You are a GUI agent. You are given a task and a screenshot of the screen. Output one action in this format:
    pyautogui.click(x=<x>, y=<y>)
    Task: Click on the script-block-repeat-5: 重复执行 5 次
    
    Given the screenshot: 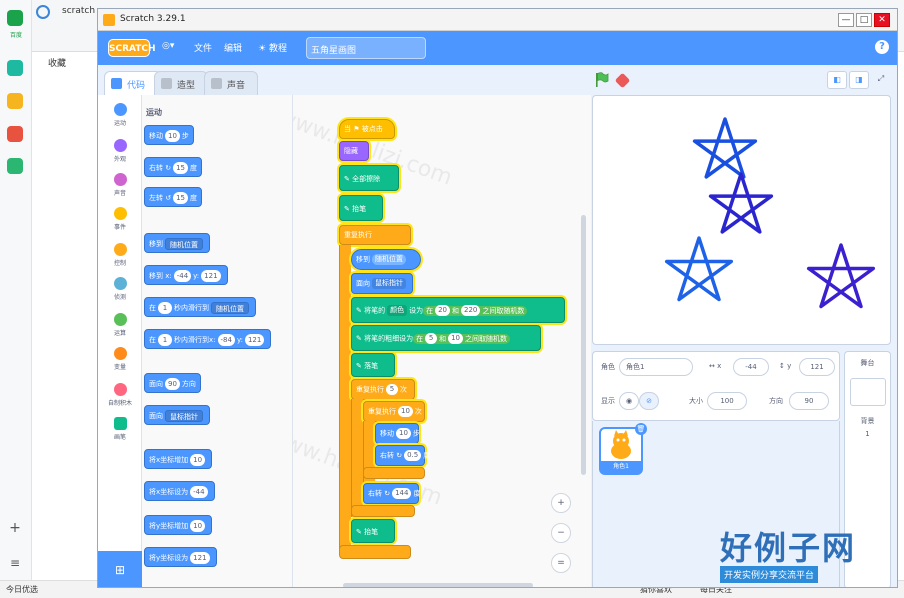 What is the action you would take?
    pyautogui.click(x=383, y=389)
    